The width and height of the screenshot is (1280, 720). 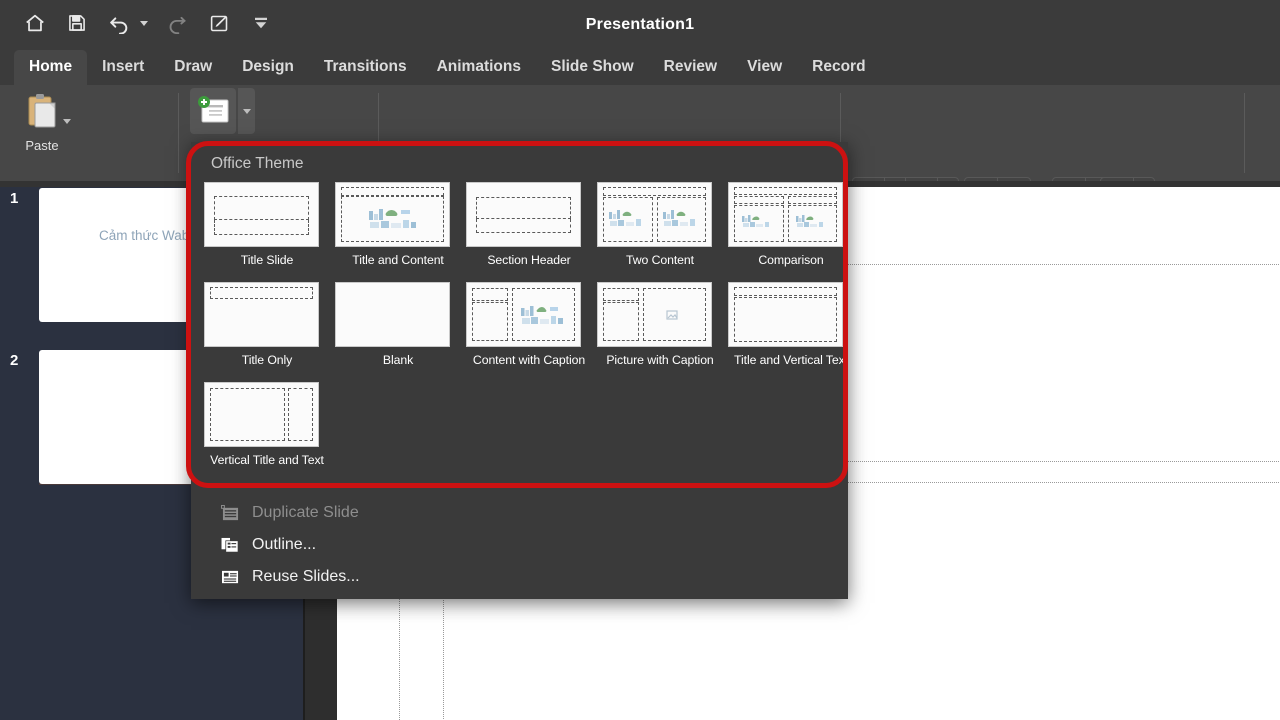 What do you see at coordinates (267, 460) in the screenshot?
I see `layout-label-vertical-title-and-text: Vertical Title and Text` at bounding box center [267, 460].